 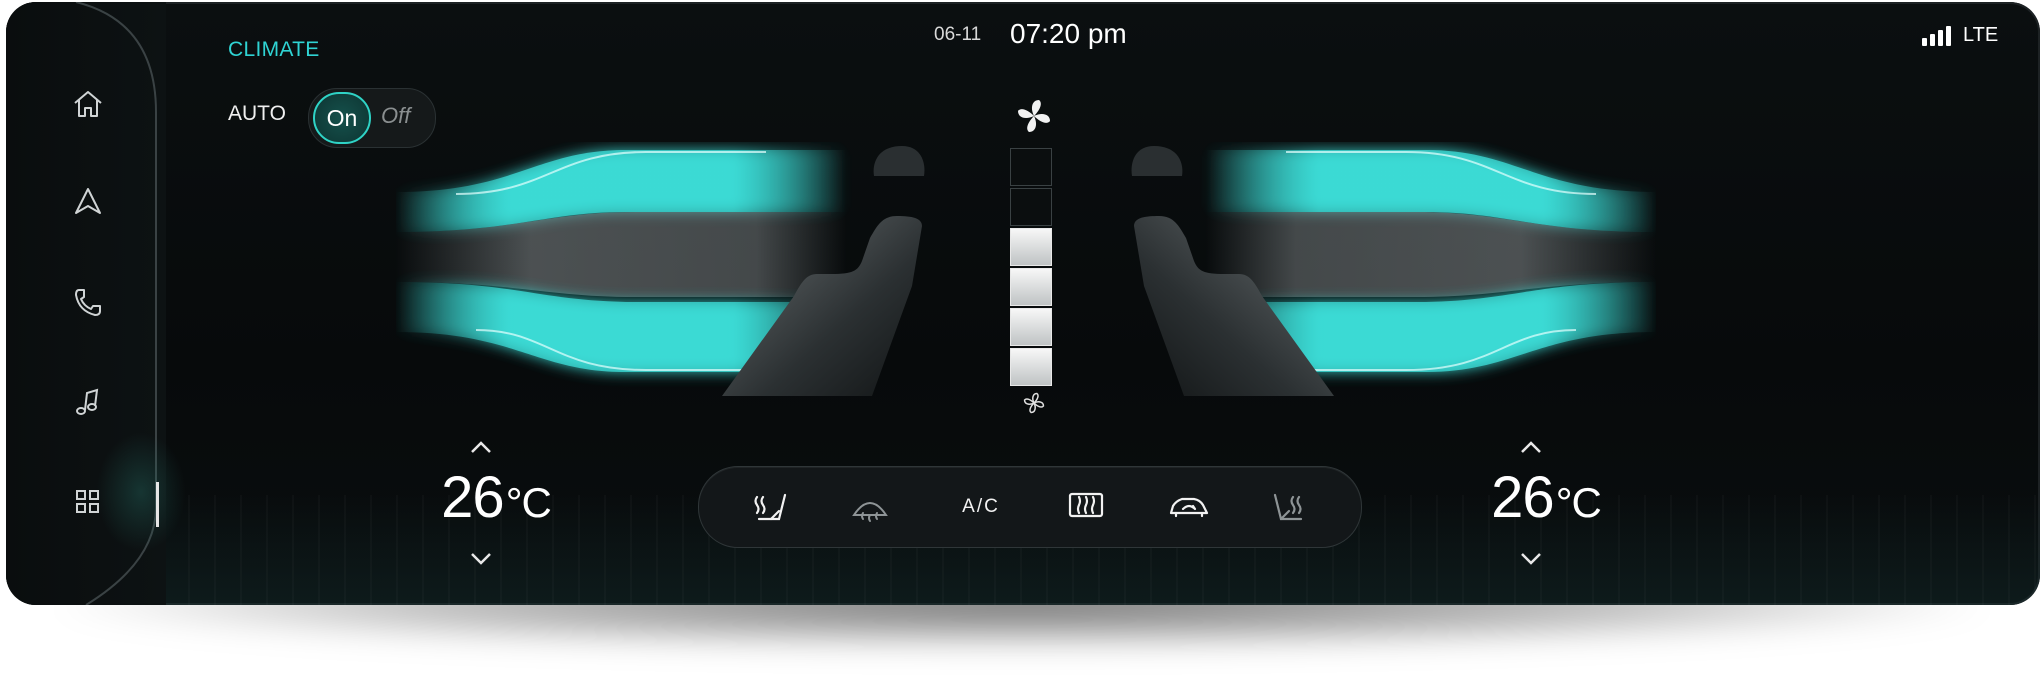 What do you see at coordinates (141, 492) in the screenshot?
I see `active-glow` at bounding box center [141, 492].